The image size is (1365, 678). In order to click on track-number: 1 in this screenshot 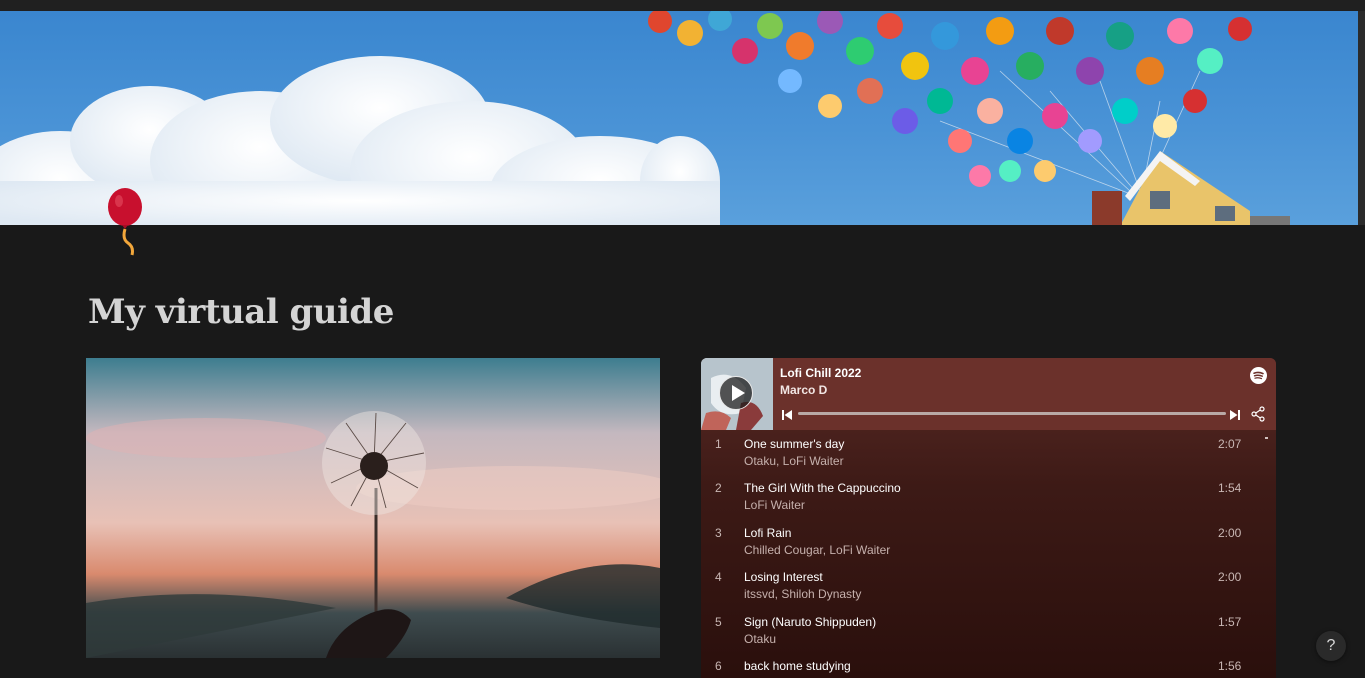, I will do `click(718, 444)`.